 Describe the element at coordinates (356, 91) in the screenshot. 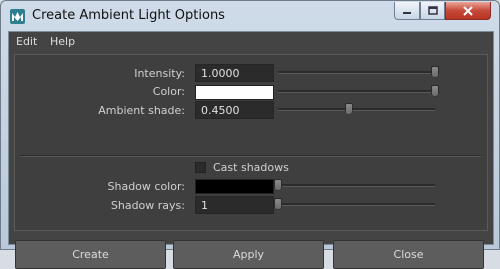

I see `color-slider-track` at that location.